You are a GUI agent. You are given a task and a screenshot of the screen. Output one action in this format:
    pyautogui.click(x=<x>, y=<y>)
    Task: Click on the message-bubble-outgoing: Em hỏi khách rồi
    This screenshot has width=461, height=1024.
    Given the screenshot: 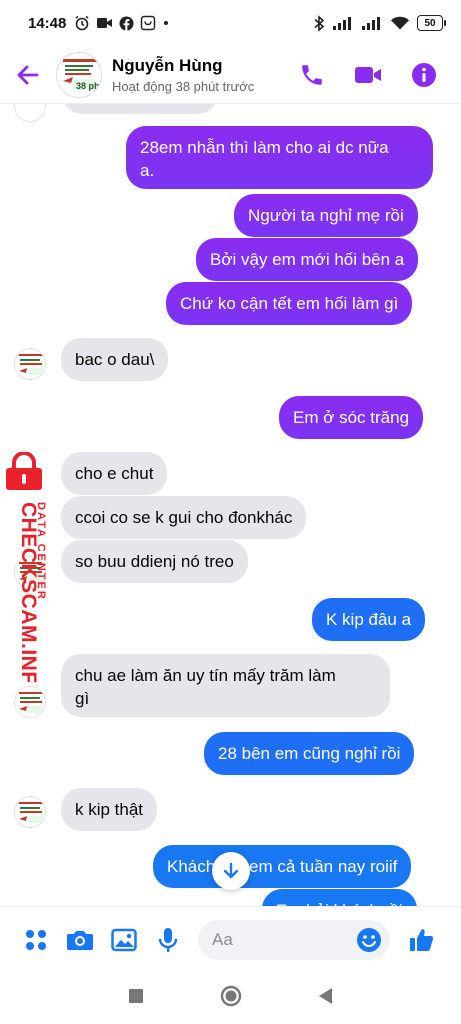 What is the action you would take?
    pyautogui.click(x=339, y=897)
    